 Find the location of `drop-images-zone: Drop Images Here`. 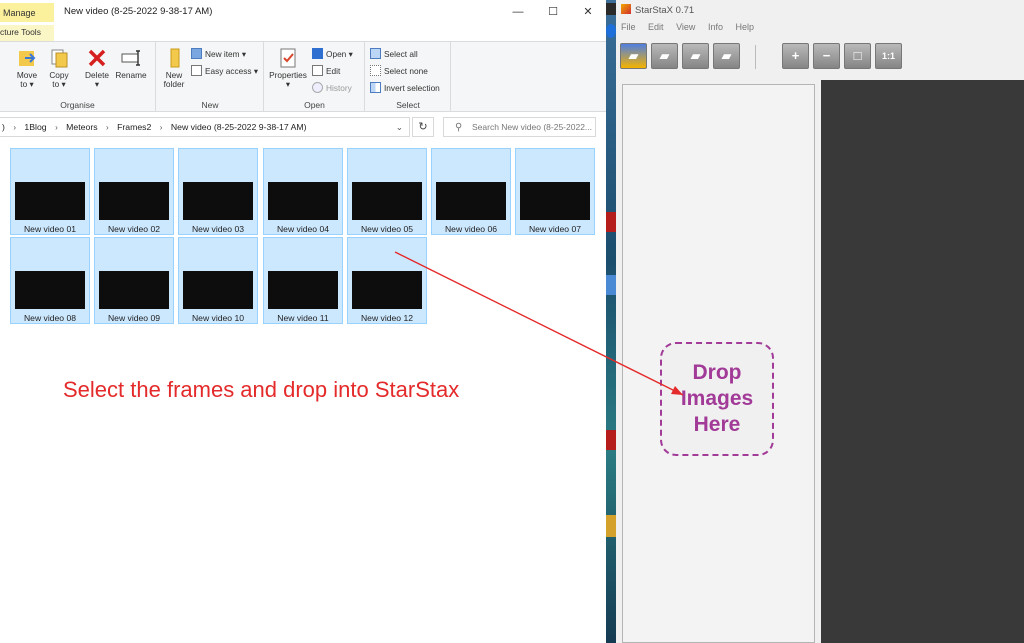

drop-images-zone: Drop Images Here is located at coordinates (717, 399).